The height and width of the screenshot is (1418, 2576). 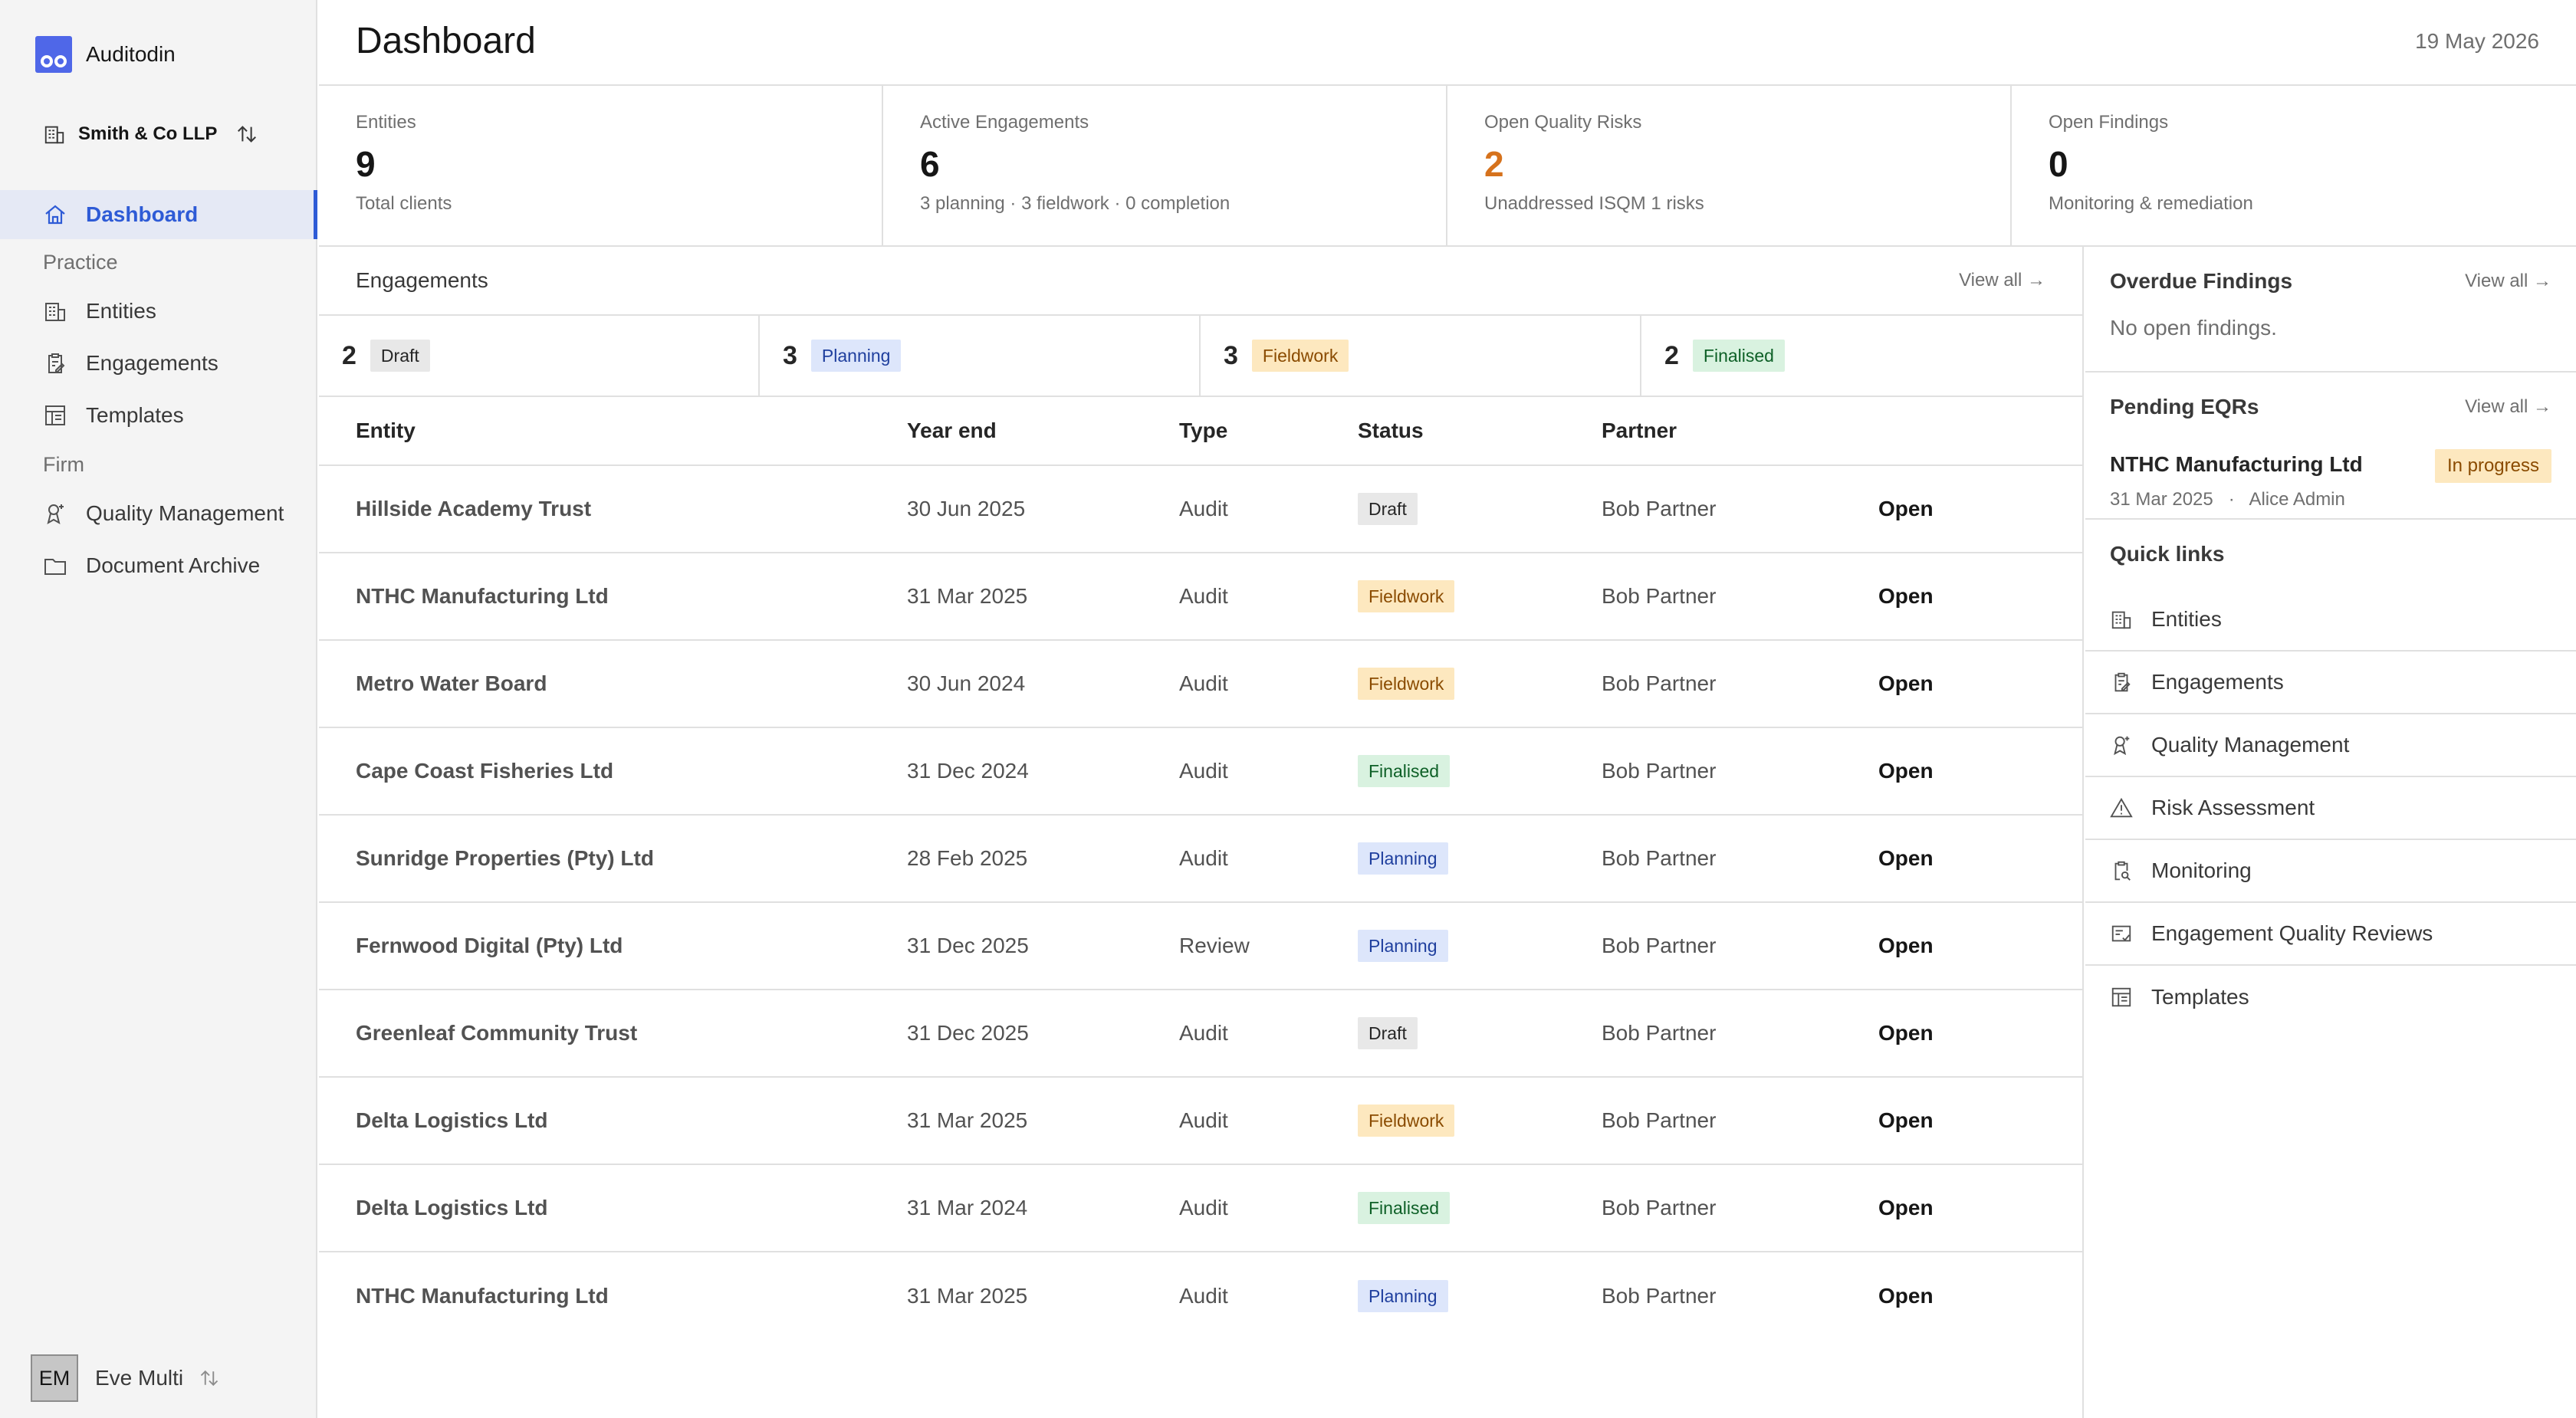 What do you see at coordinates (1640, 431) in the screenshot?
I see `column-header-partner: Partner` at bounding box center [1640, 431].